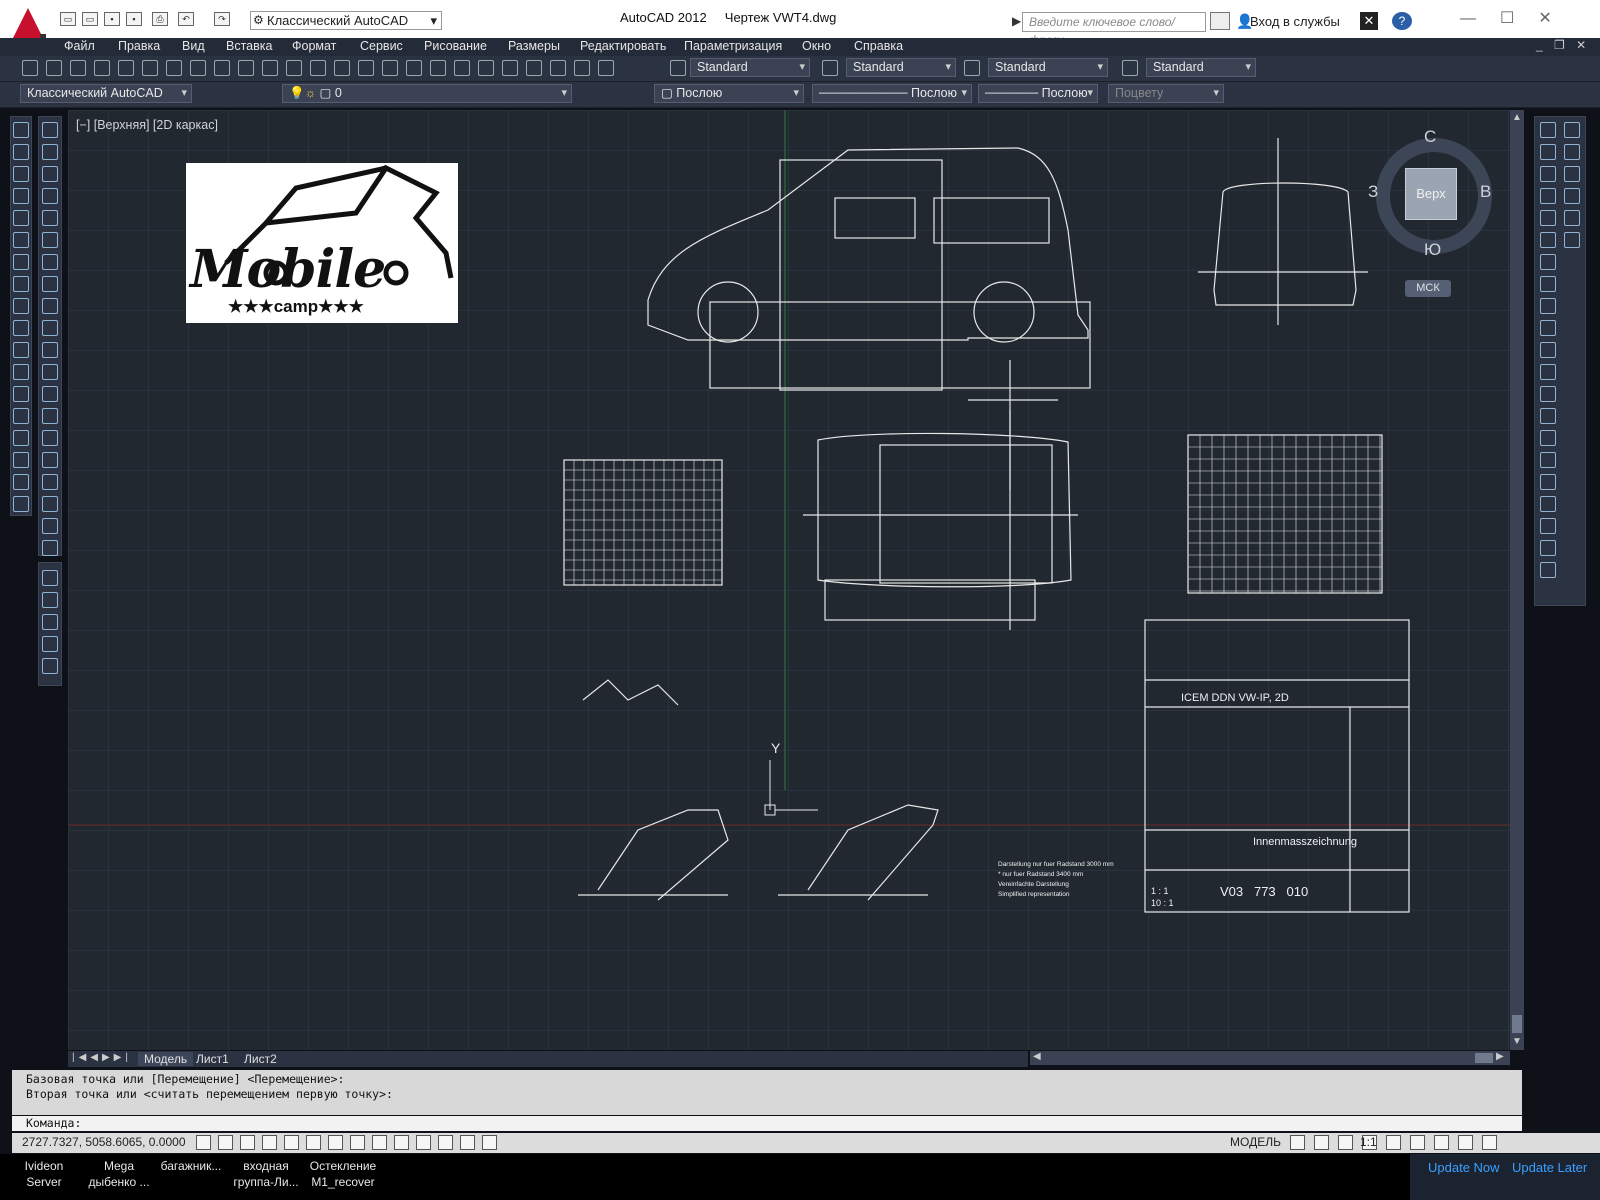 This screenshot has width=1600, height=1200. I want to click on open-icon, so click(54, 68).